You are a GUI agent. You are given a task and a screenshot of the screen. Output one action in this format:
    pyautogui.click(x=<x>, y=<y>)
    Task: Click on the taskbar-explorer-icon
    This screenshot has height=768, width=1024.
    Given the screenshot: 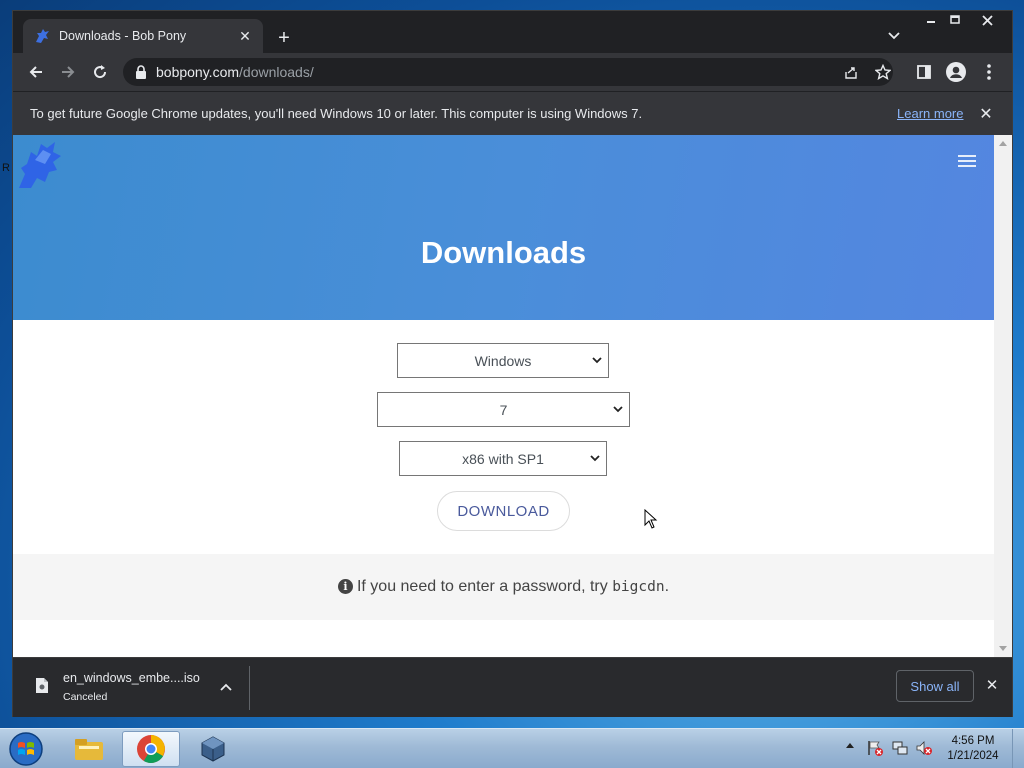 What is the action you would take?
    pyautogui.click(x=89, y=749)
    